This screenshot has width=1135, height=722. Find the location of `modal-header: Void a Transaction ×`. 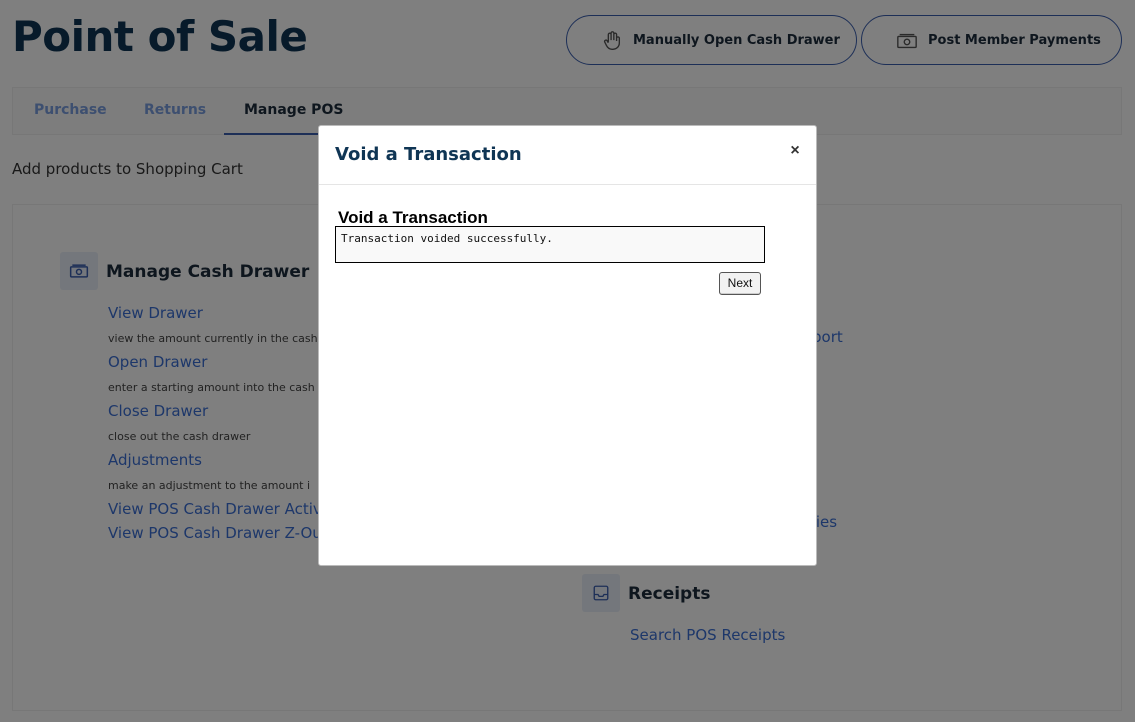

modal-header: Void a Transaction × is located at coordinates (567, 155).